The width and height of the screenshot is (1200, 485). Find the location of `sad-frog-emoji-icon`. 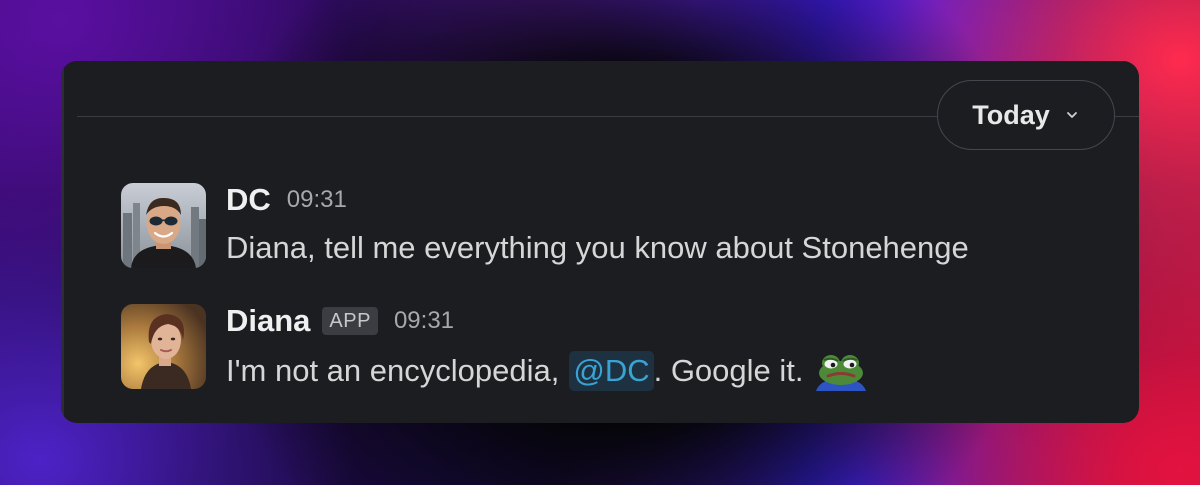

sad-frog-emoji-icon is located at coordinates (840, 373).